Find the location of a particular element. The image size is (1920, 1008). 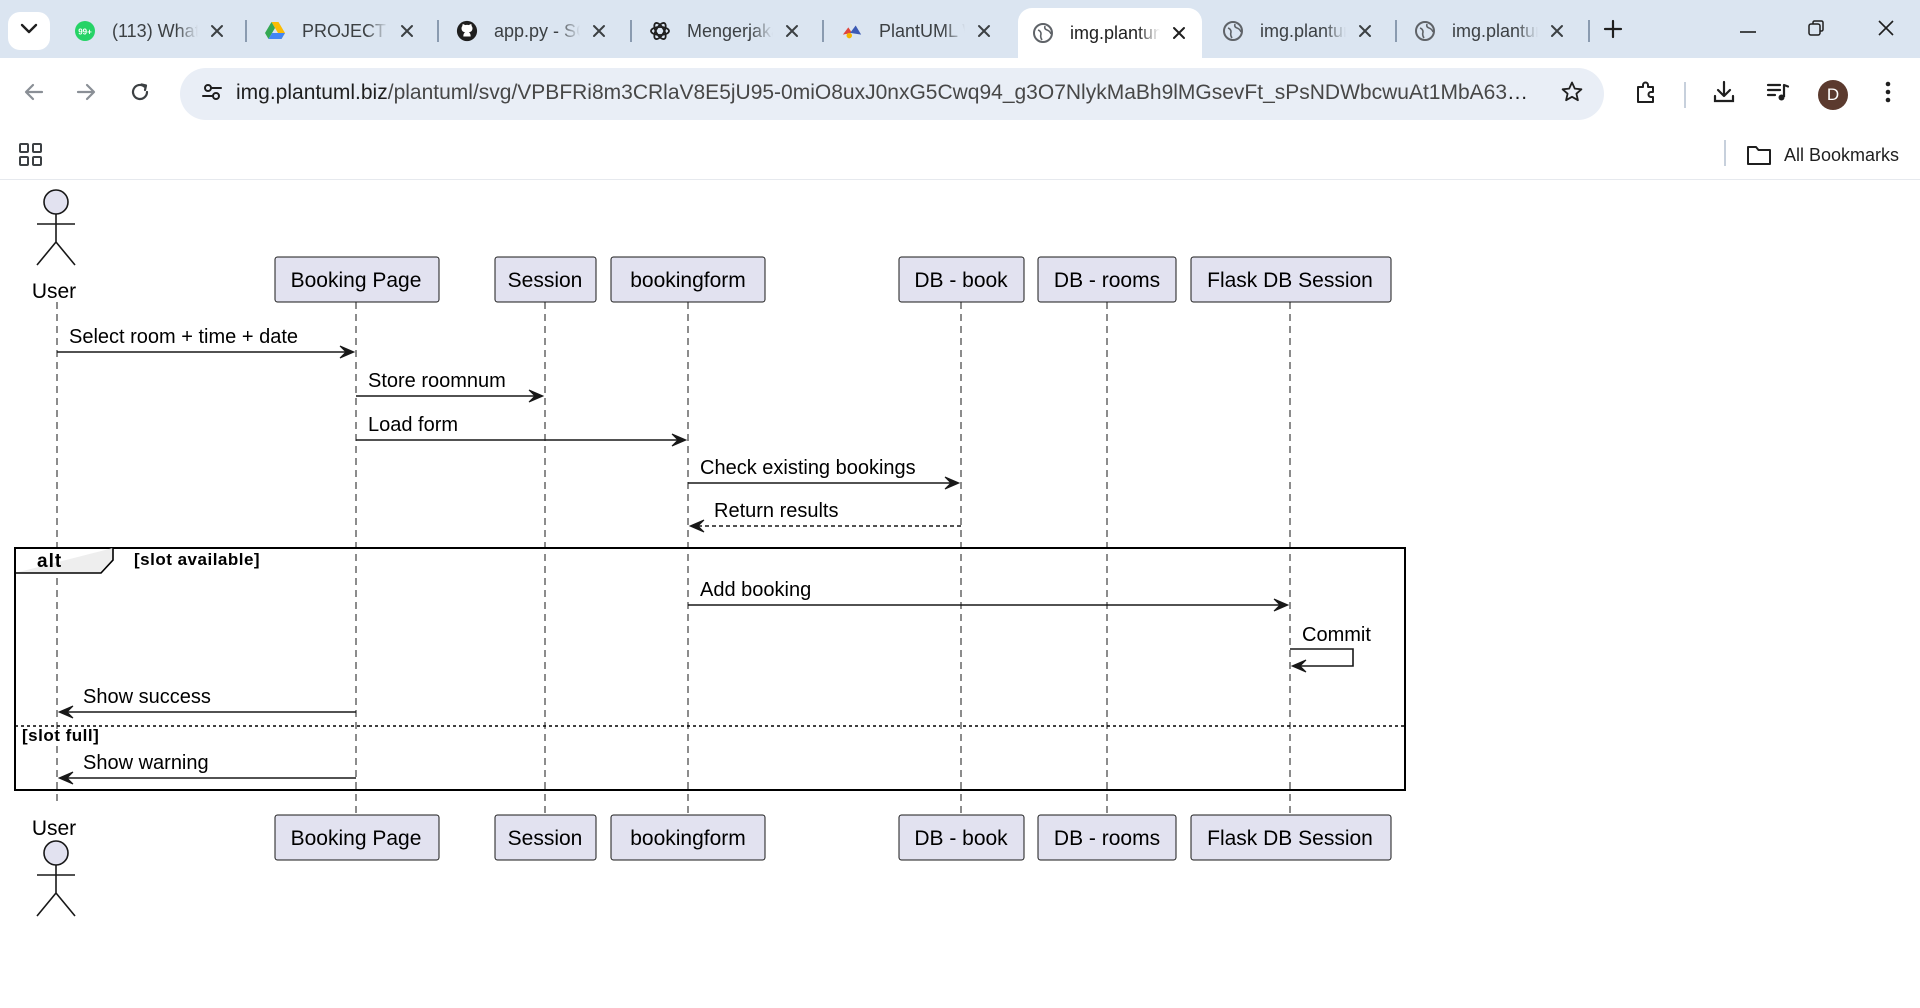

close-window-button is located at coordinates (1886, 30).